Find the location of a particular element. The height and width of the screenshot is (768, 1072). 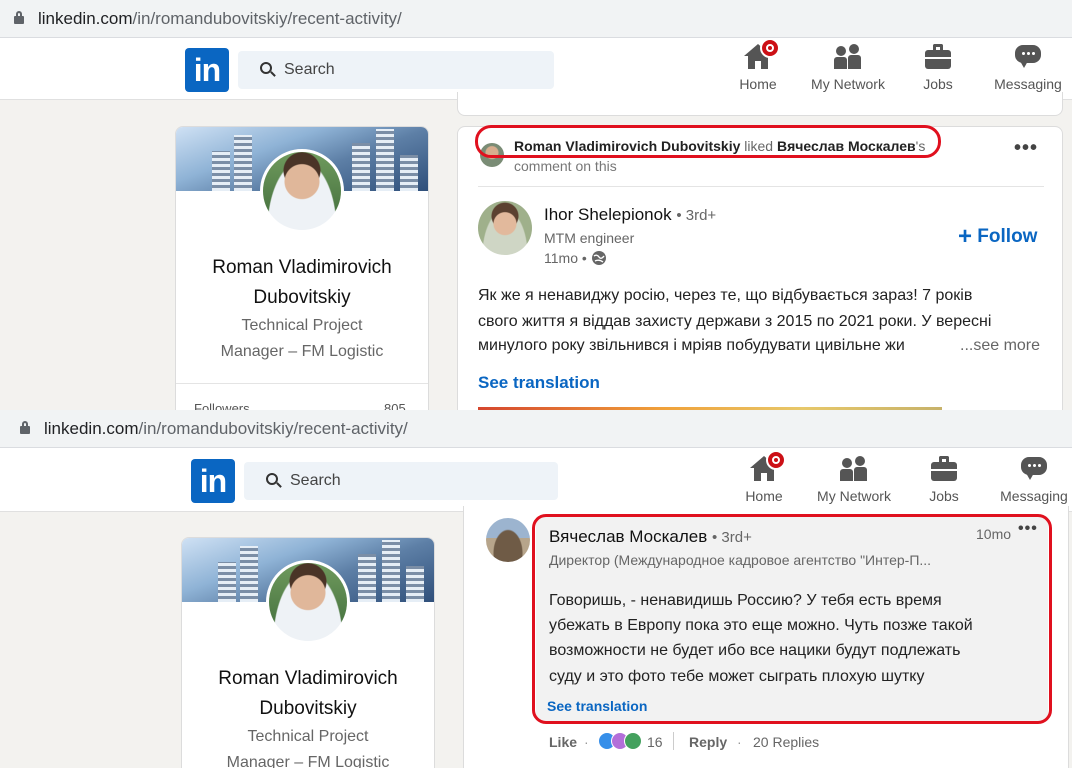

more-options-icon: ••• is located at coordinates (1026, 148).